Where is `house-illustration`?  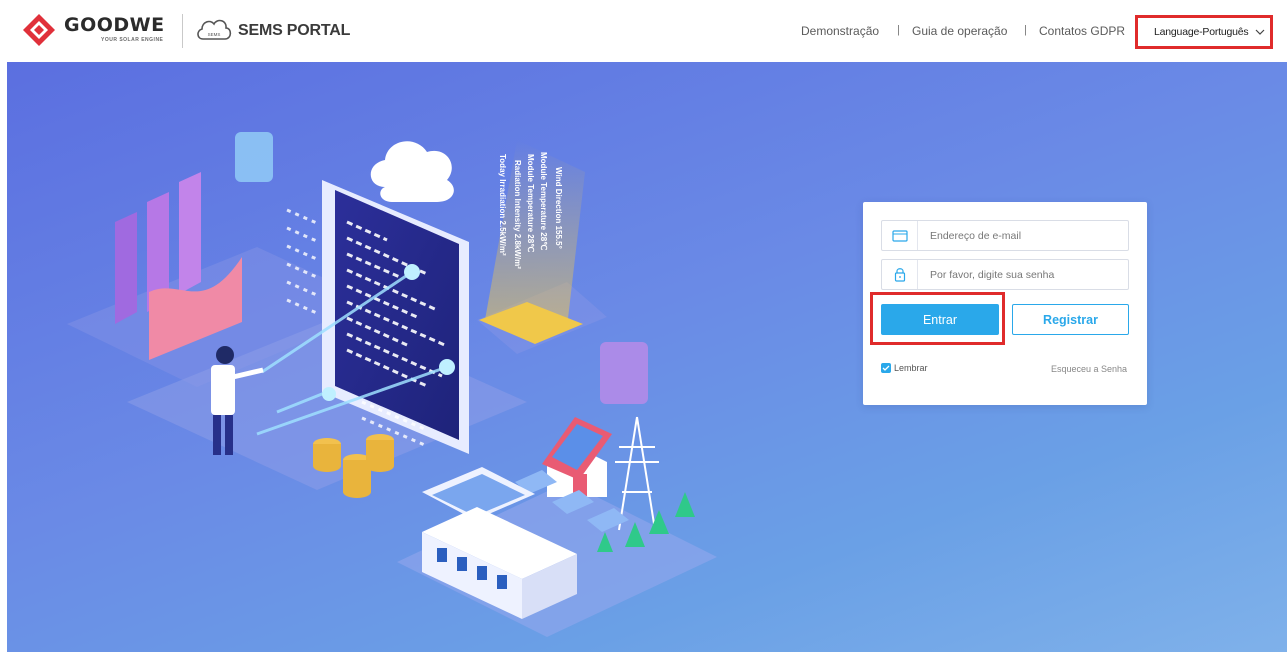 house-illustration is located at coordinates (577, 457).